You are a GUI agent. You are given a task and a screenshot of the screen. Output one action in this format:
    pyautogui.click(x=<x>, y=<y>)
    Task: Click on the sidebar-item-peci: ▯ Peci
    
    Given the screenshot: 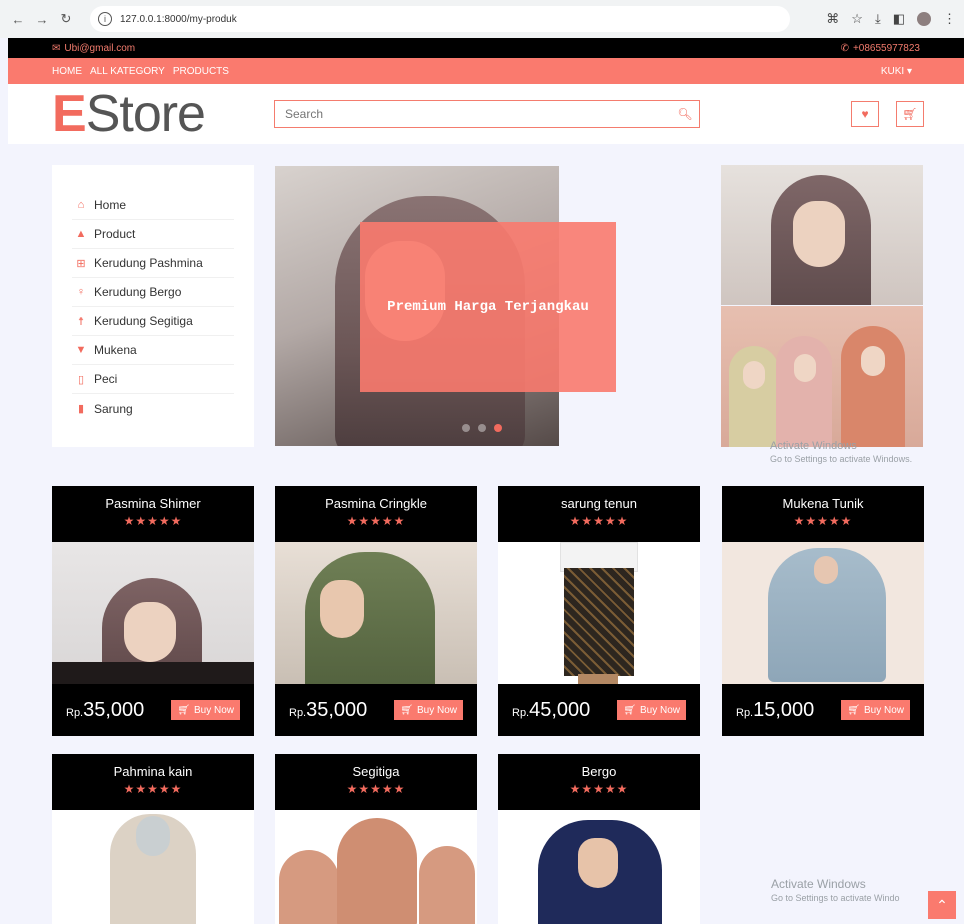 What is the action you would take?
    pyautogui.click(x=153, y=379)
    